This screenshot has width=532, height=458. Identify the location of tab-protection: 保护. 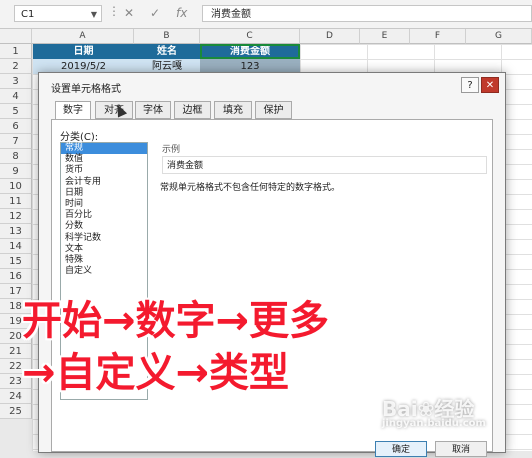
(273, 110).